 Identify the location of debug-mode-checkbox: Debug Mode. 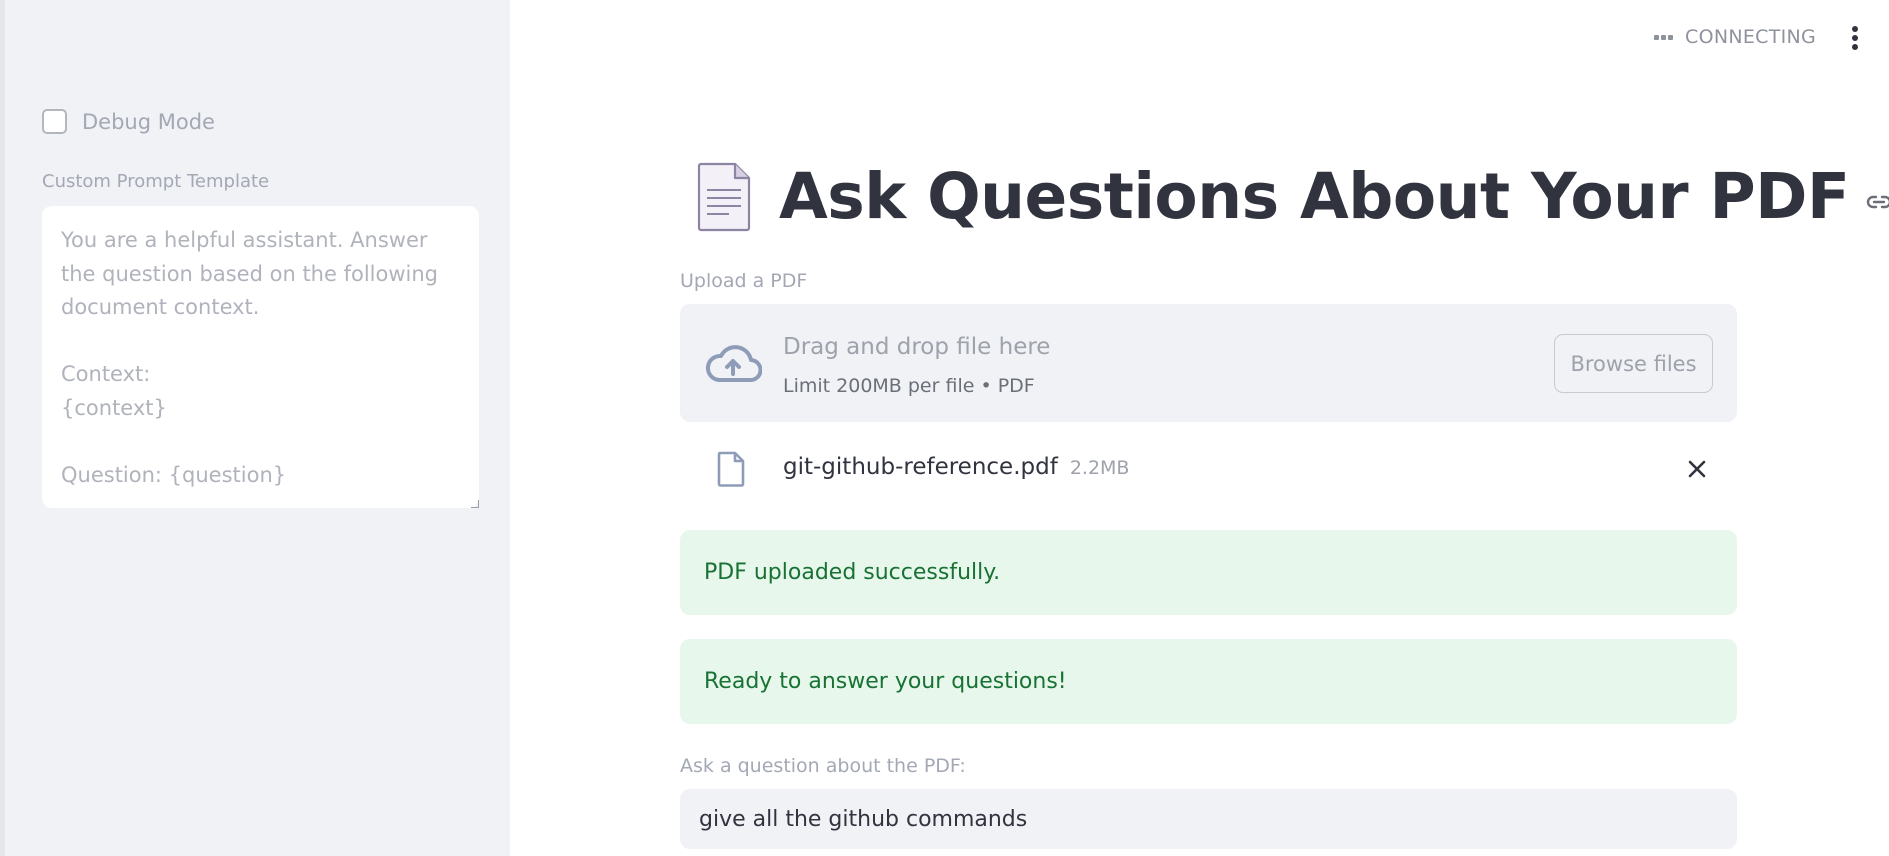
(128, 121).